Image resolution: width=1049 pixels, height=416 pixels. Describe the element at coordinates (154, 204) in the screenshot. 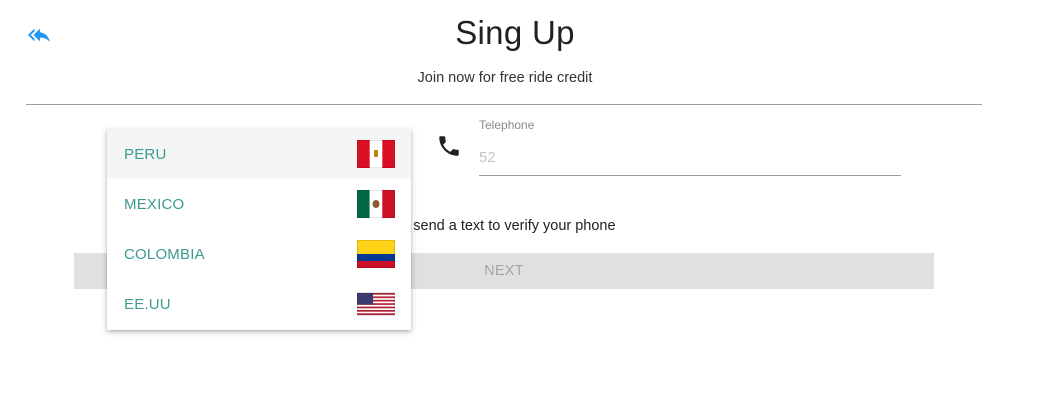

I see `country-label: MEXICO` at that location.